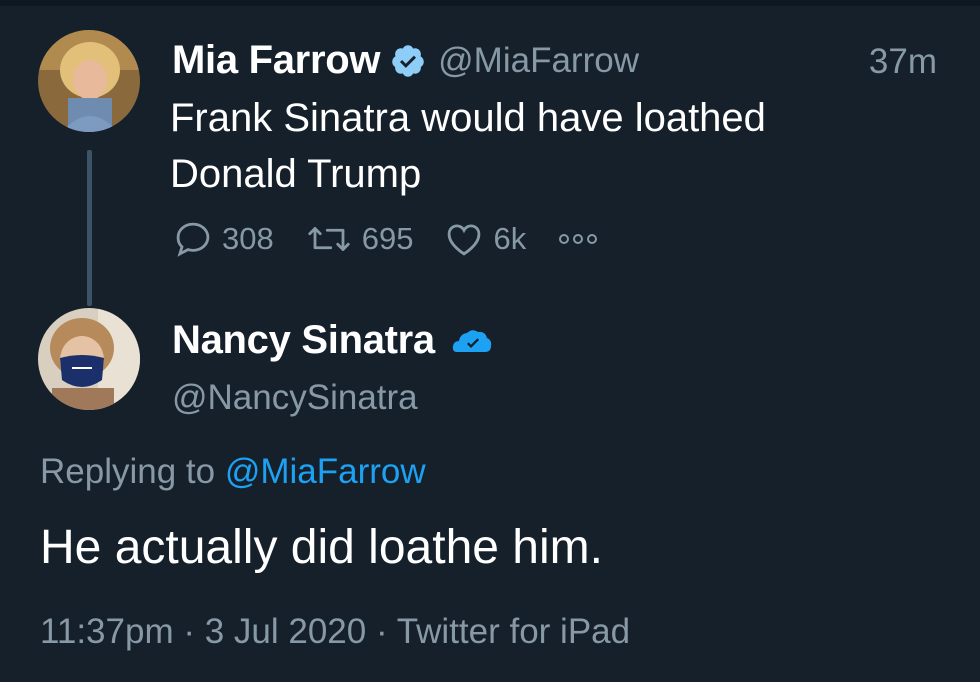 This screenshot has height=682, width=980. What do you see at coordinates (329, 239) in the screenshot?
I see `retweet-icon` at bounding box center [329, 239].